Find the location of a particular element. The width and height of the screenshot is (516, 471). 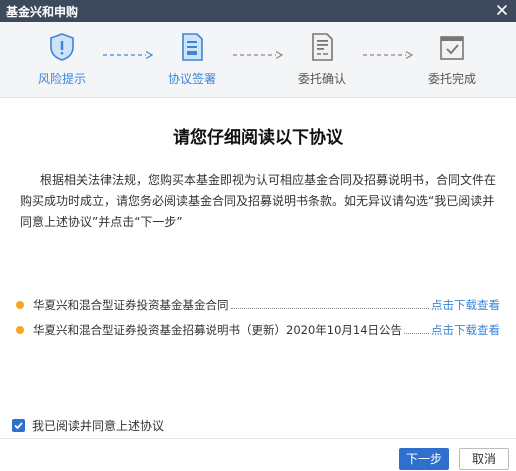

agreement-checkbox-row: 我已阅读并同意上述协议 is located at coordinates (88, 425).